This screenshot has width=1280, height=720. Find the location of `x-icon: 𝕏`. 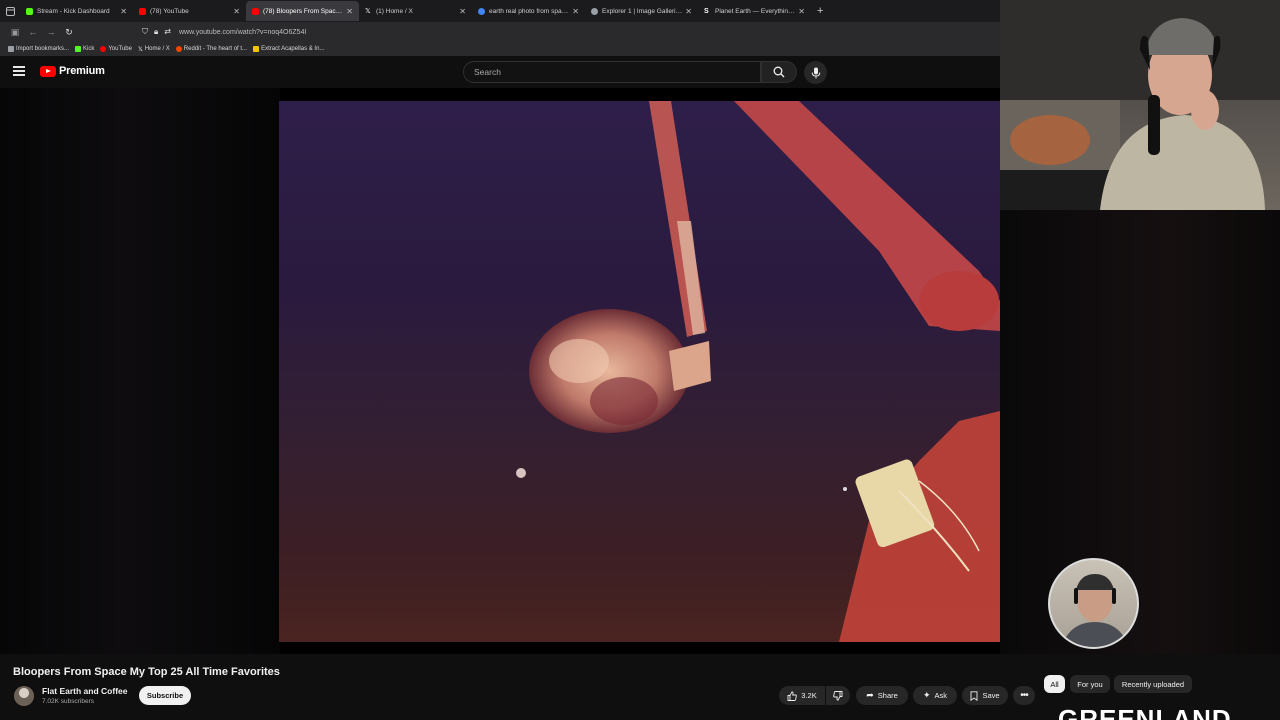

x-icon: 𝕏 is located at coordinates (140, 49).